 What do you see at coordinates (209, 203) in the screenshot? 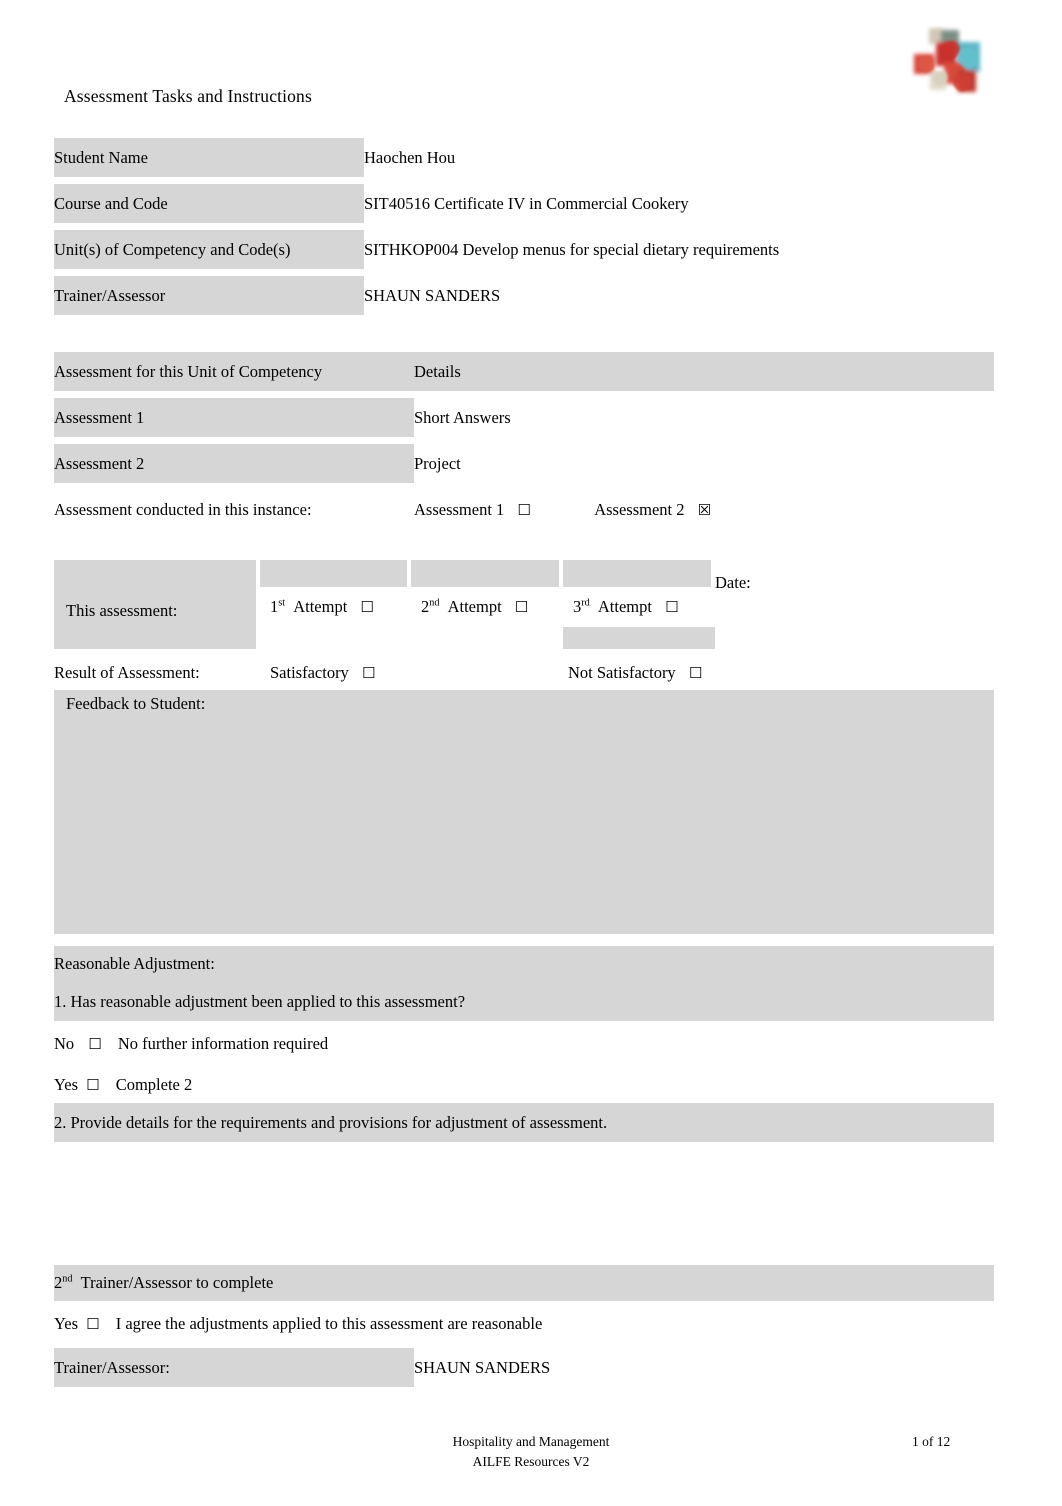
I see `course-code-label: Course and Code` at bounding box center [209, 203].